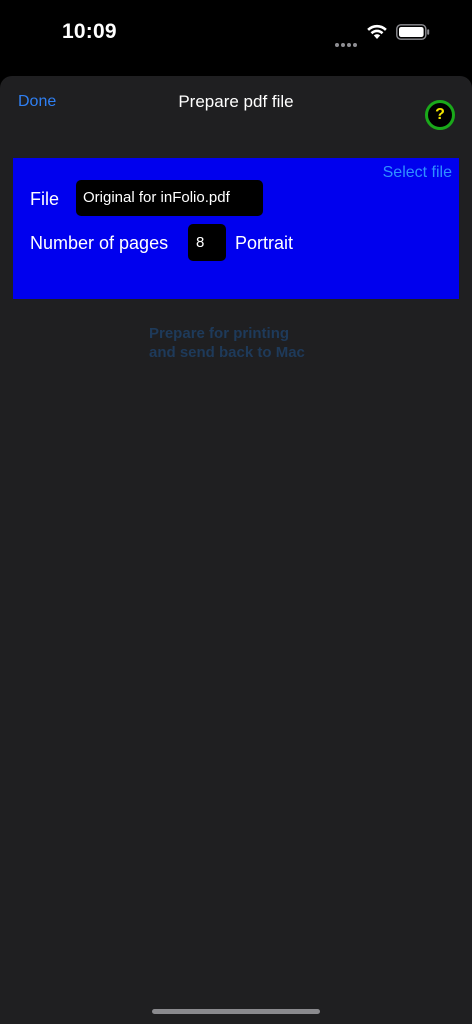 The height and width of the screenshot is (1024, 472). Describe the element at coordinates (45, 199) in the screenshot. I see `file-label: File` at that location.